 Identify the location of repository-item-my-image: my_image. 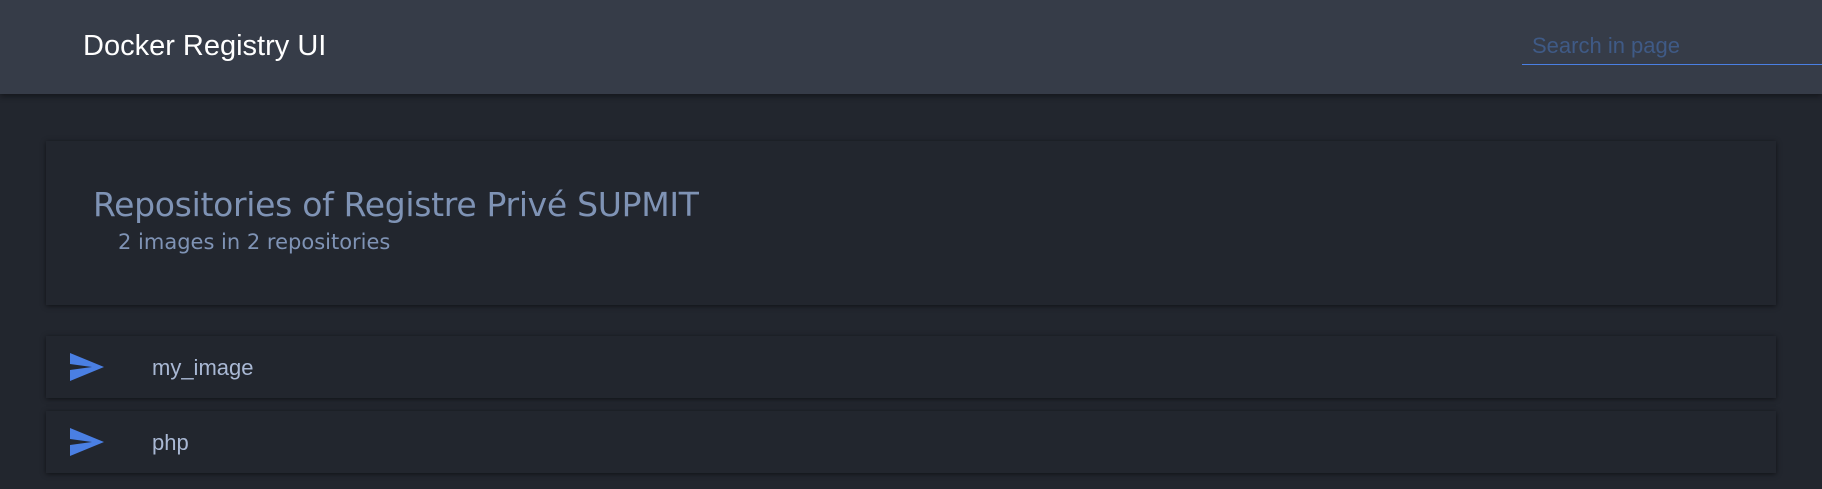
(911, 367).